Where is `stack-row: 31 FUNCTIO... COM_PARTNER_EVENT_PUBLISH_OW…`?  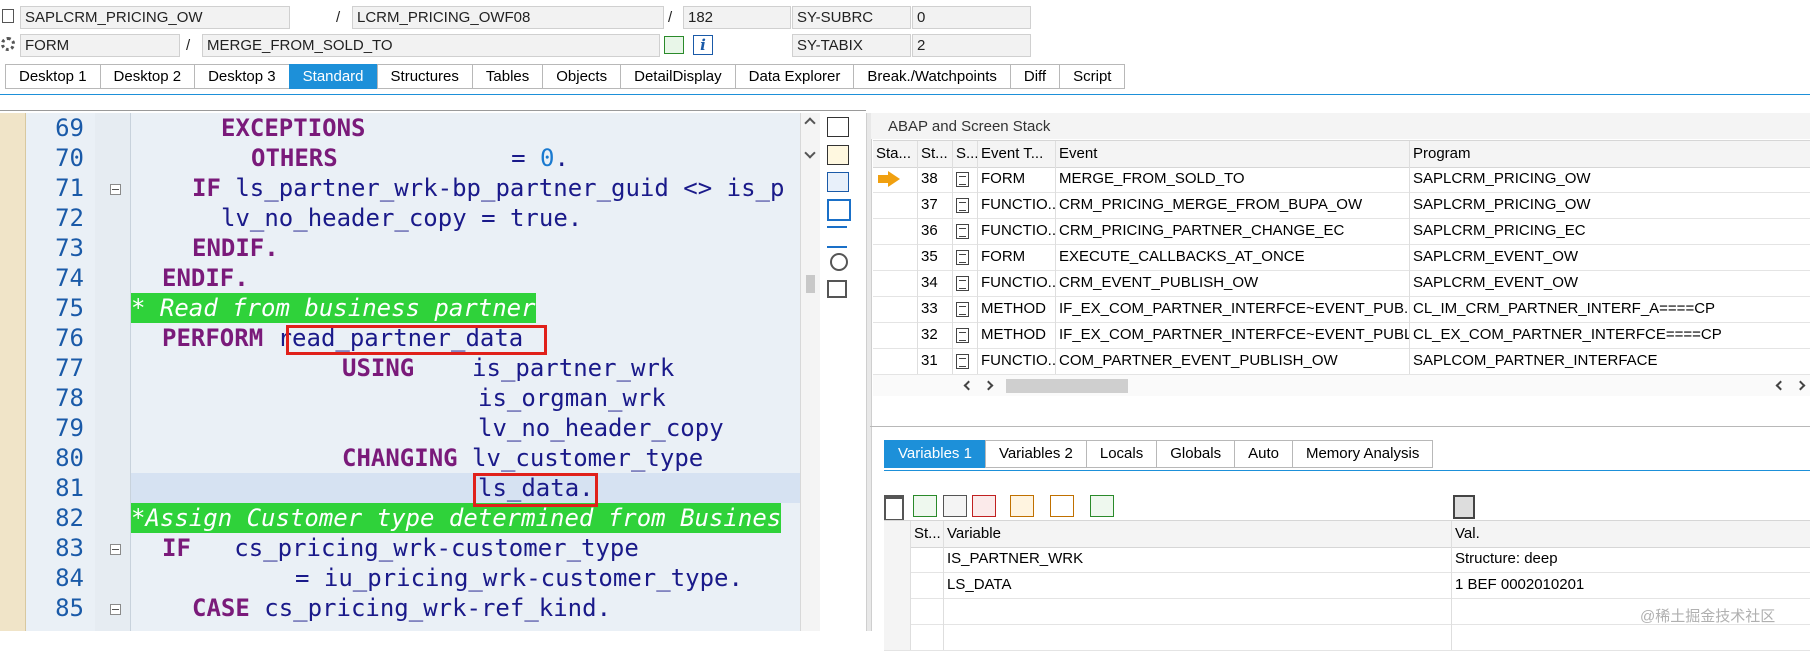
stack-row: 31 FUNCTIO... COM_PARTNER_EVENT_PUBLISH_OW… is located at coordinates (1341, 361).